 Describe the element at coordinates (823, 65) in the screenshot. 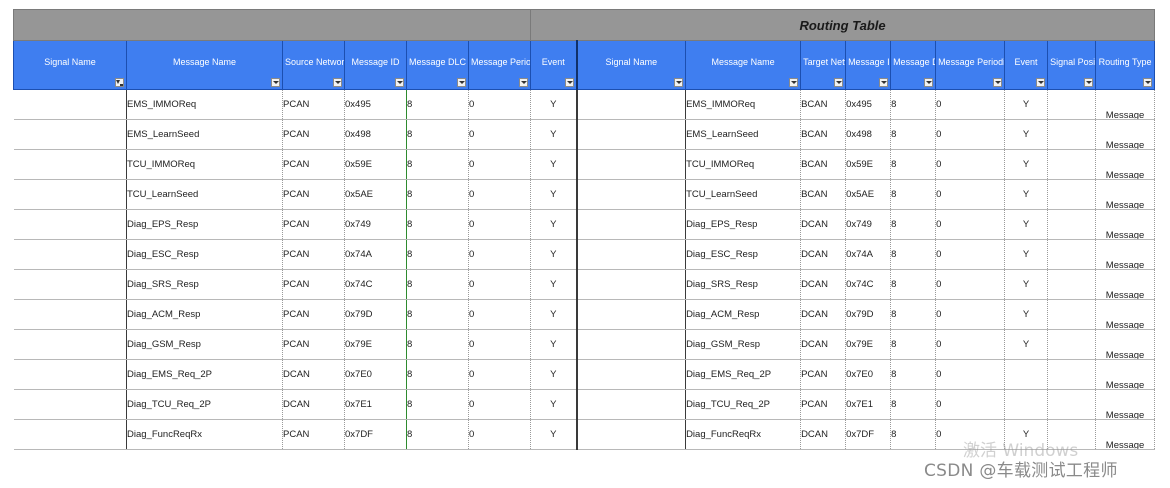

I see `column-header: Target Network` at that location.